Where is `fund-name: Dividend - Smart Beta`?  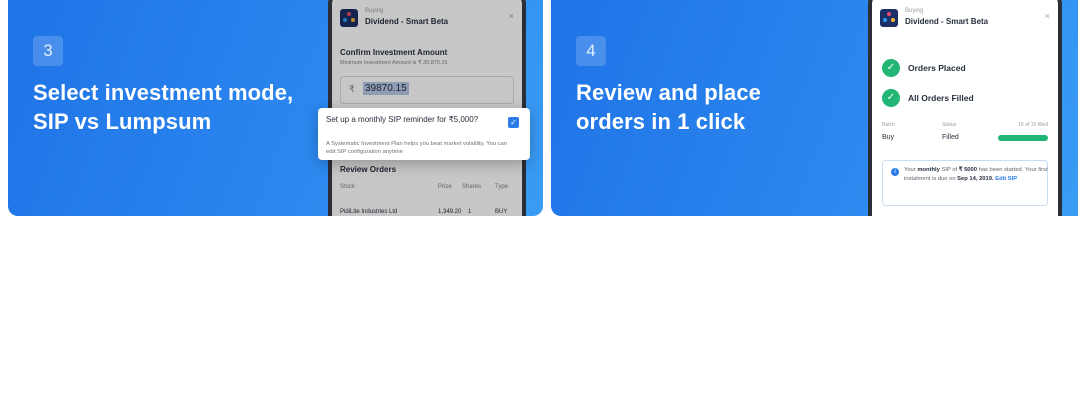
fund-name: Dividend - Smart Beta is located at coordinates (947, 21).